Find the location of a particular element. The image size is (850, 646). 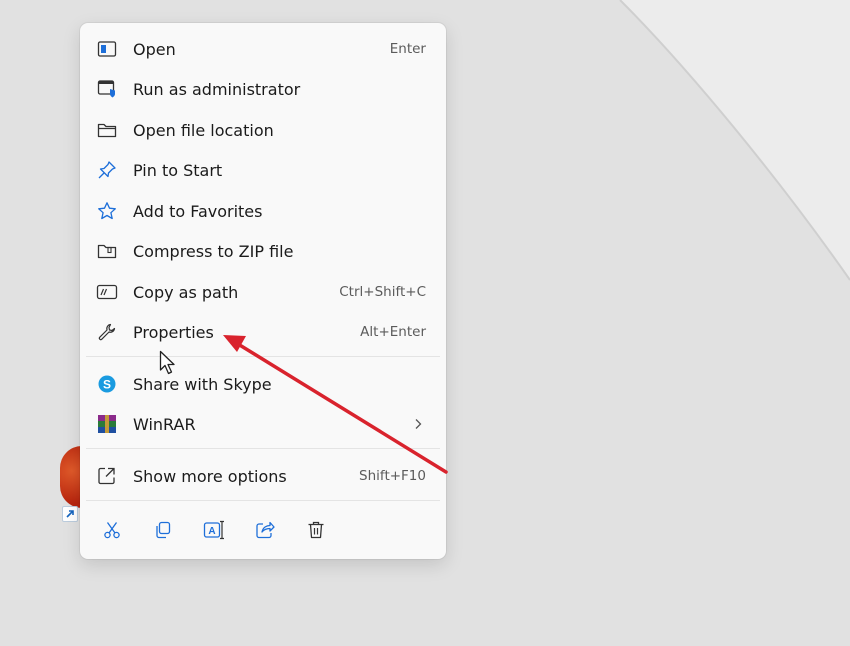

menu-item-label: Properties is located at coordinates (173, 332).